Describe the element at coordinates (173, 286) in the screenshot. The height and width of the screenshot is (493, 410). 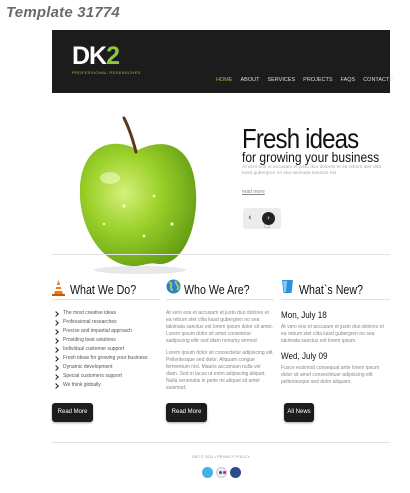
I see `globe-icon` at that location.